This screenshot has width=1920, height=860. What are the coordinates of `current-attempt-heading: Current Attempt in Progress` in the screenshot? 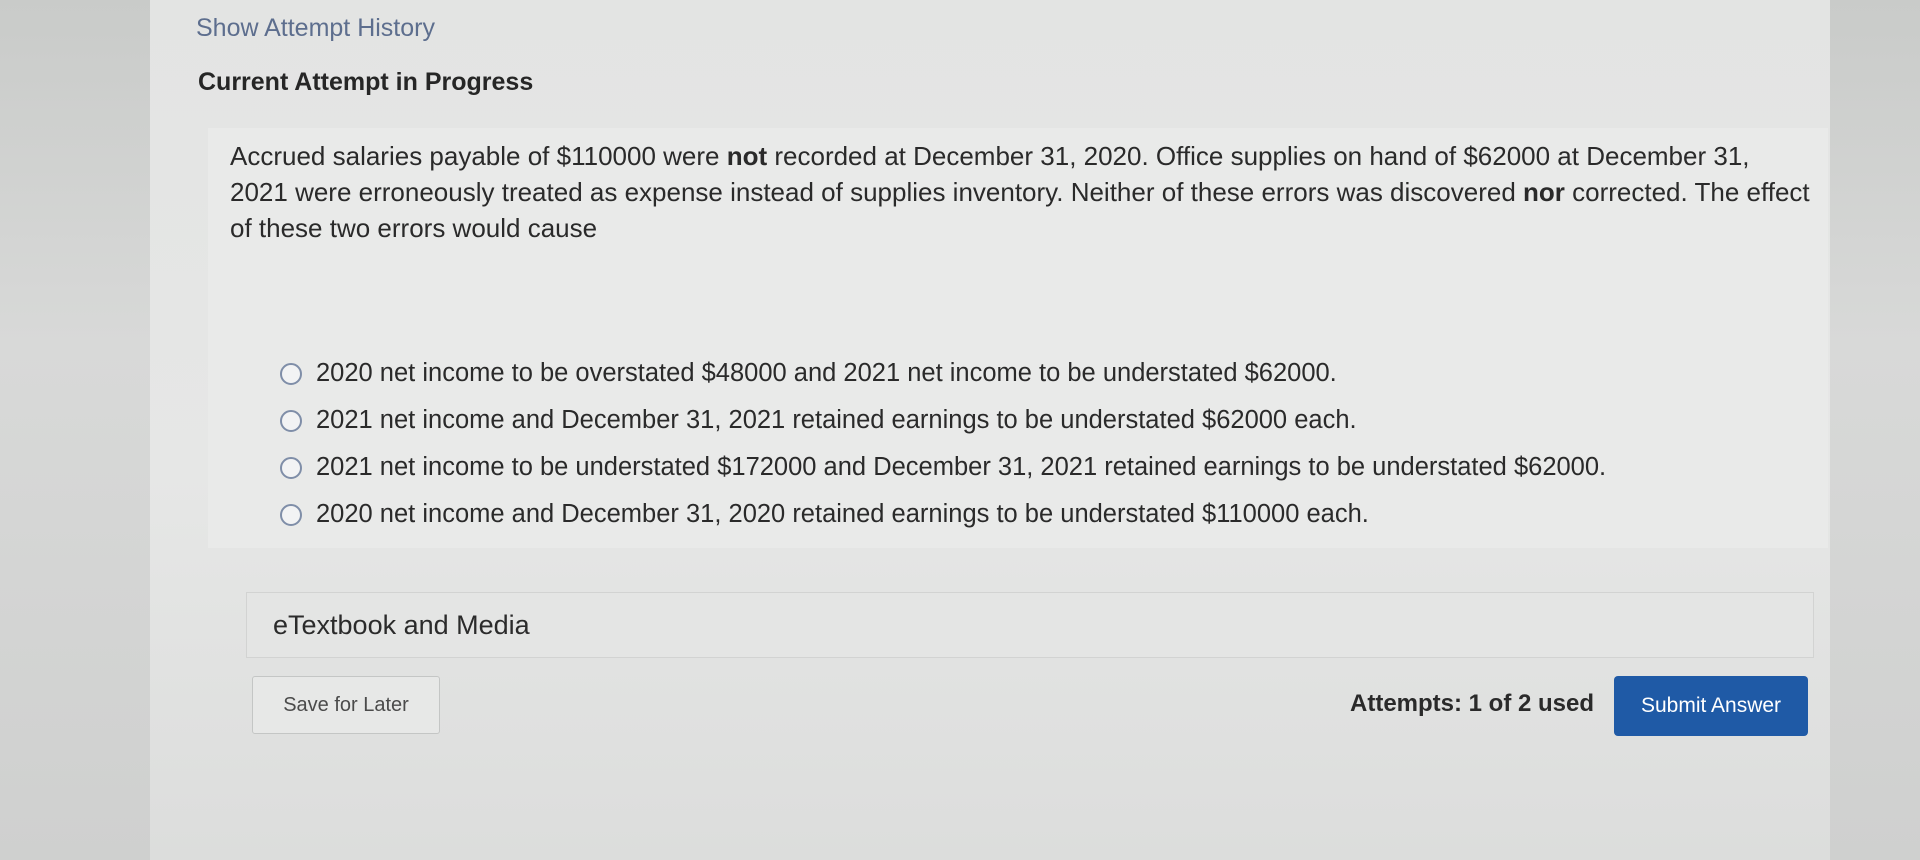 It's located at (366, 82).